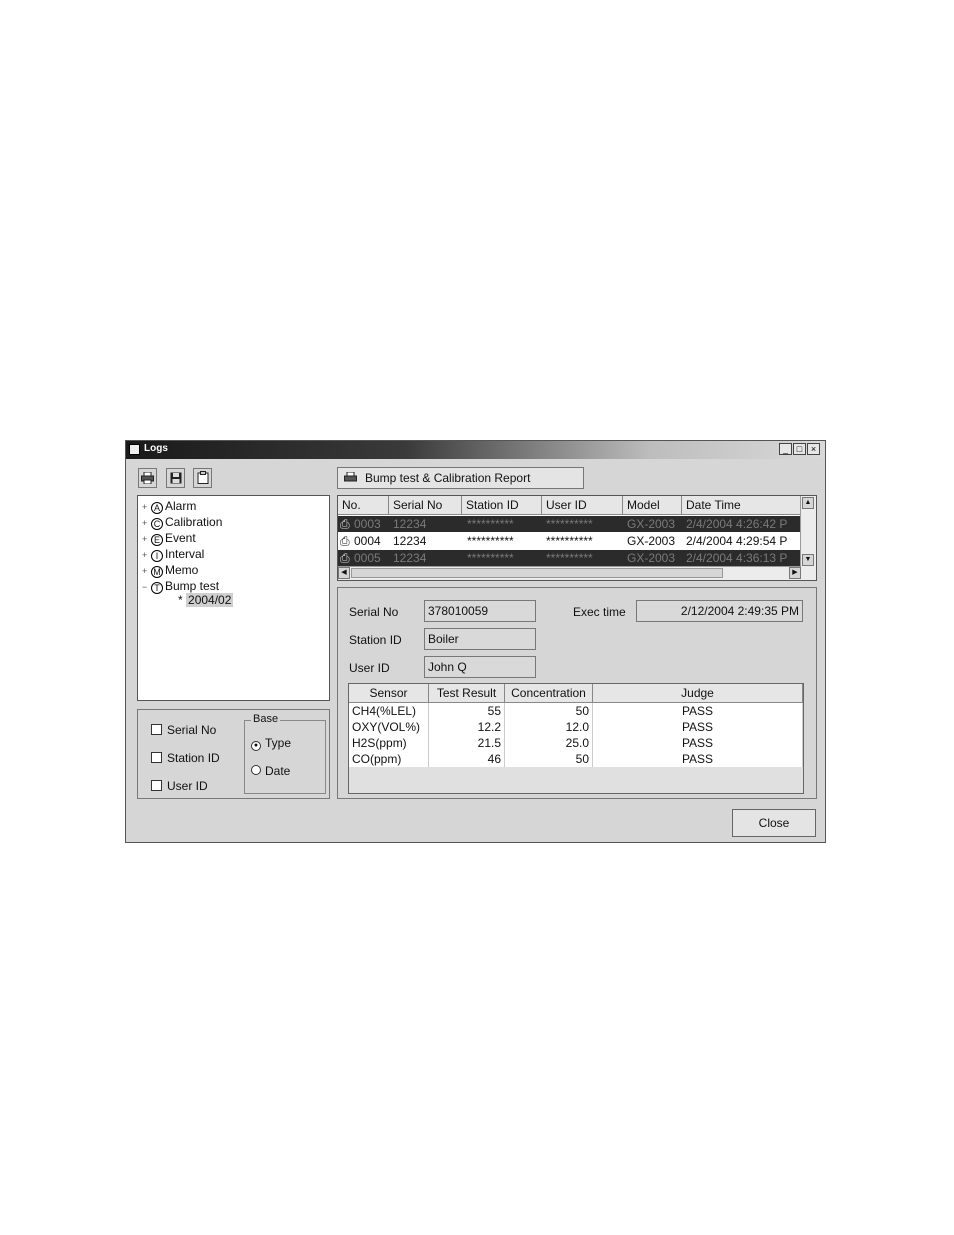 This screenshot has width=954, height=1235. I want to click on scroll-right-icon: ▶, so click(795, 573).